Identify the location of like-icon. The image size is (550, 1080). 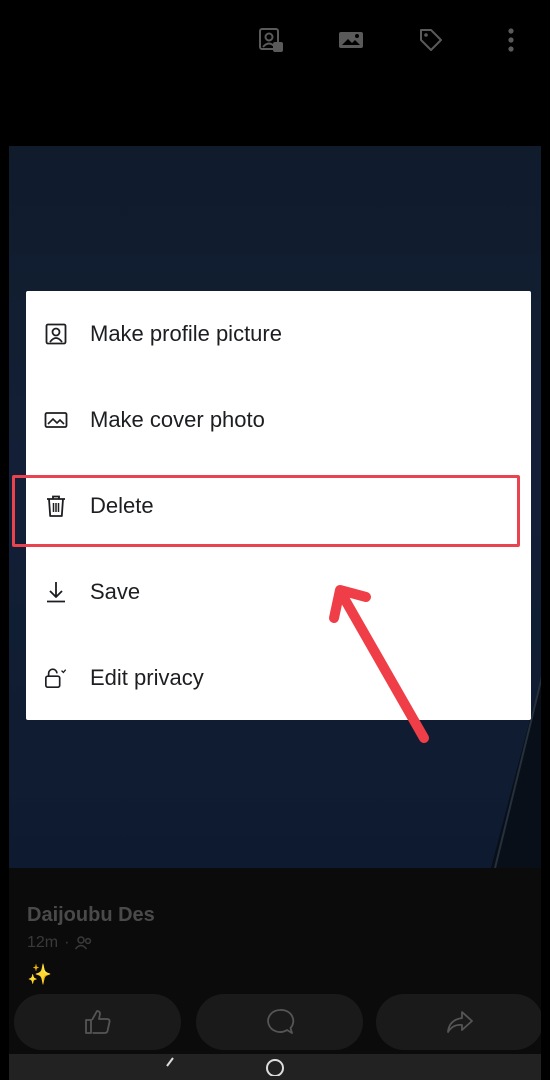
(97, 1022).